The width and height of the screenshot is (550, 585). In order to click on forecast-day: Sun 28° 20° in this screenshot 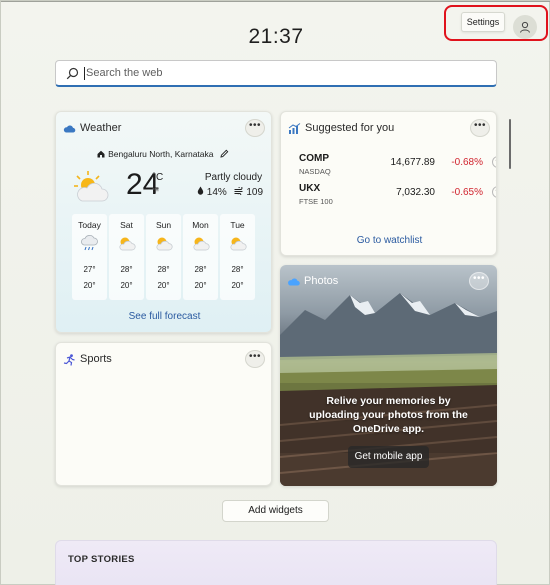, I will do `click(163, 257)`.